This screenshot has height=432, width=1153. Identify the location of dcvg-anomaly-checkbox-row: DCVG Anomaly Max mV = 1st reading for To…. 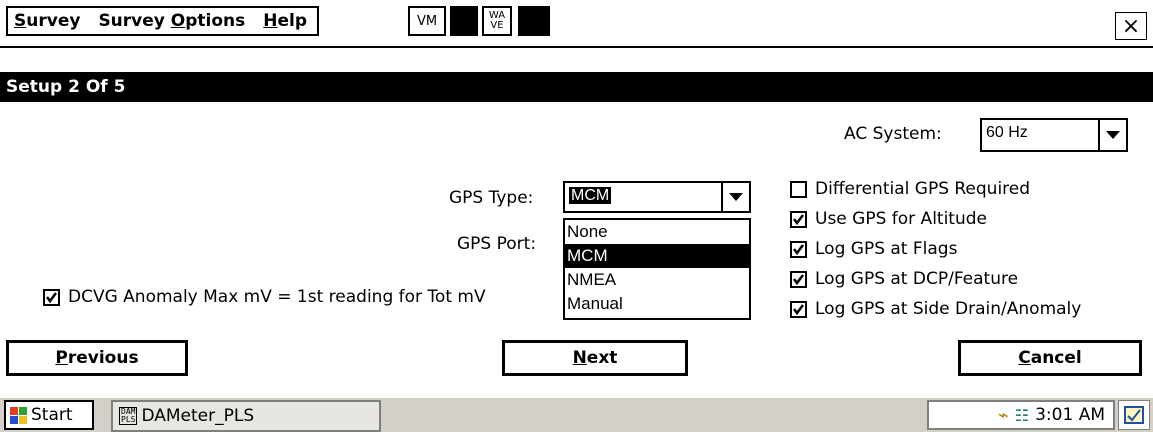
(312, 297).